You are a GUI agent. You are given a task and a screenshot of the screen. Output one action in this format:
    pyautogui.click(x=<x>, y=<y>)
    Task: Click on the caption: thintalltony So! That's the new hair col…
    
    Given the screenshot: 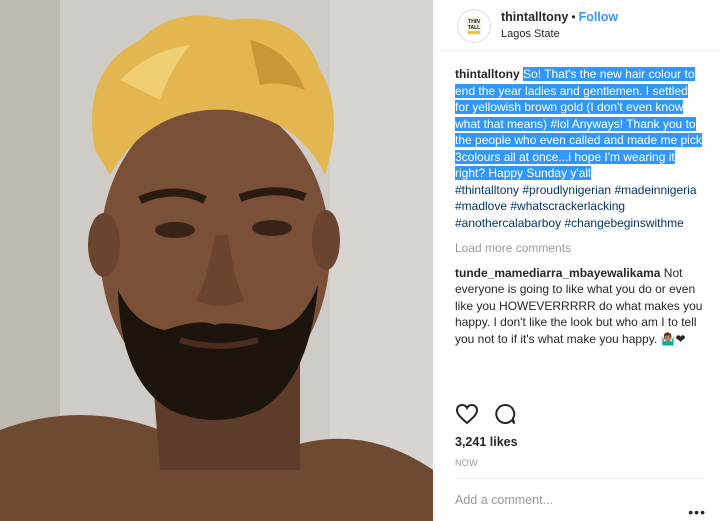 What is the action you would take?
    pyautogui.click(x=579, y=148)
    